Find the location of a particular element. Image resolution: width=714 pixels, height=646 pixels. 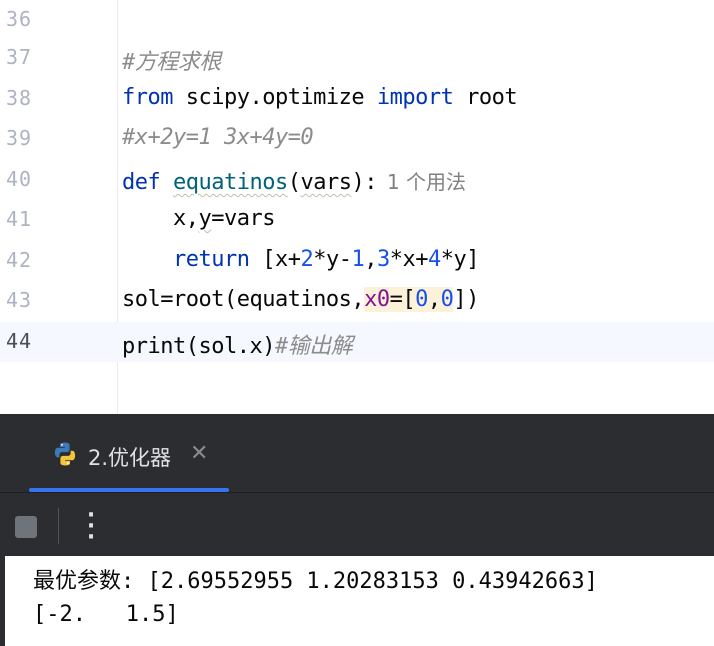

code-line: 40 def equatinos(vars): 1 个用法 is located at coordinates (357, 180).